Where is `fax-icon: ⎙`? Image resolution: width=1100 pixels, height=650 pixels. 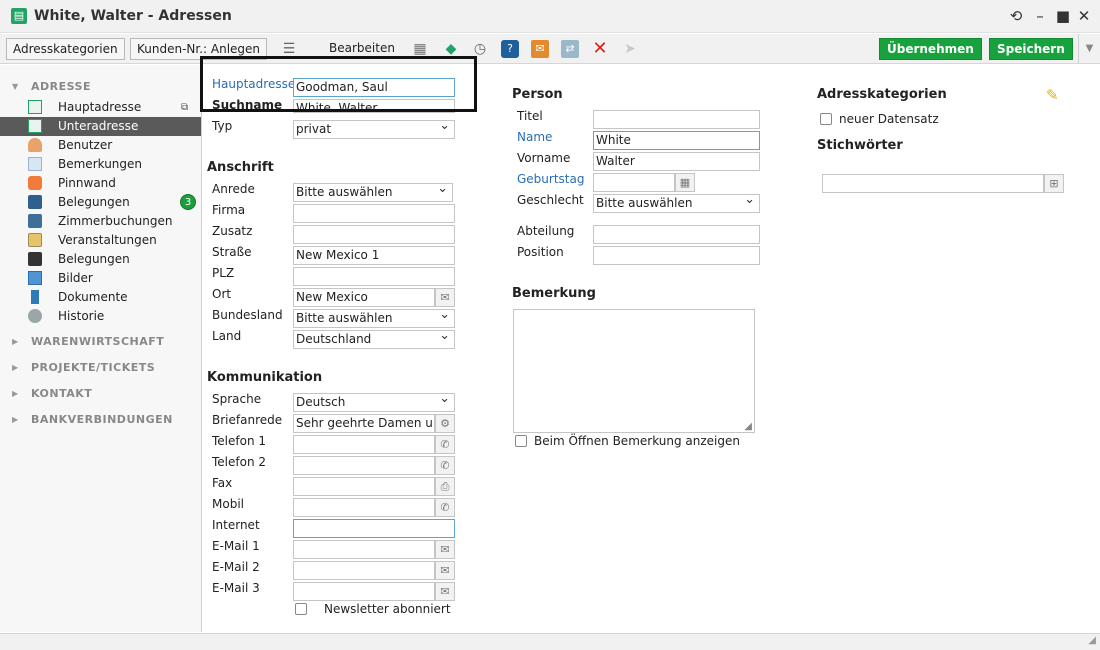
fax-icon: ⎙ is located at coordinates (445, 486).